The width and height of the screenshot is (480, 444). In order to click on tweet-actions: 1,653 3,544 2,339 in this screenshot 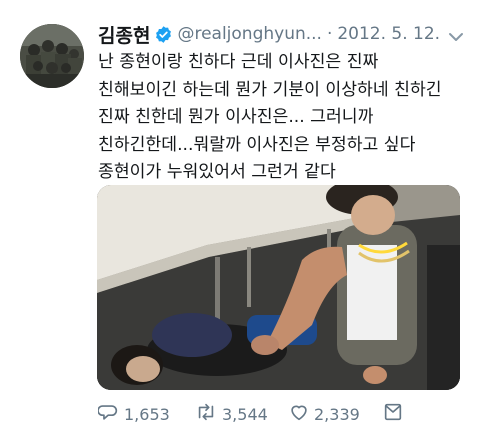, I will do `click(277, 414)`.